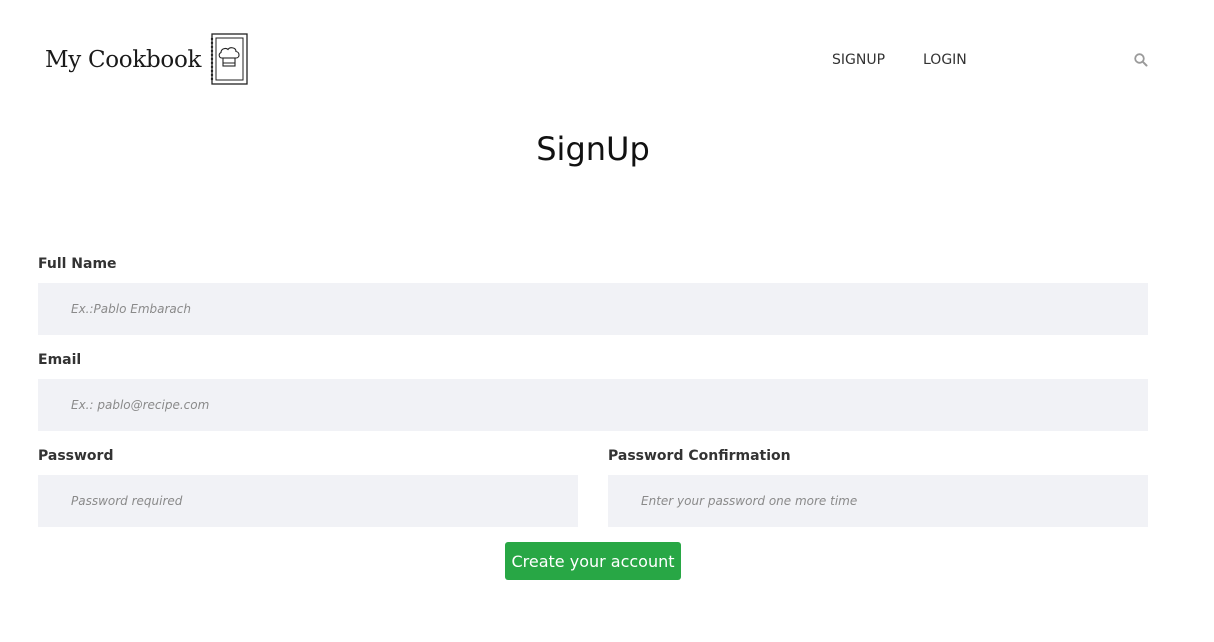 The width and height of the screenshot is (1214, 642). What do you see at coordinates (699, 456) in the screenshot?
I see `password-confirmation-label: Password Confirmation` at bounding box center [699, 456].